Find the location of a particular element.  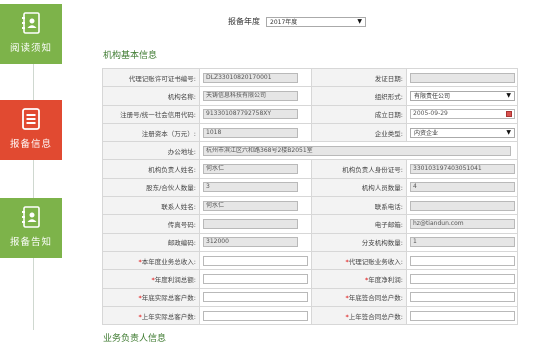

year-select: 2017年度 ▼ is located at coordinates (316, 21).